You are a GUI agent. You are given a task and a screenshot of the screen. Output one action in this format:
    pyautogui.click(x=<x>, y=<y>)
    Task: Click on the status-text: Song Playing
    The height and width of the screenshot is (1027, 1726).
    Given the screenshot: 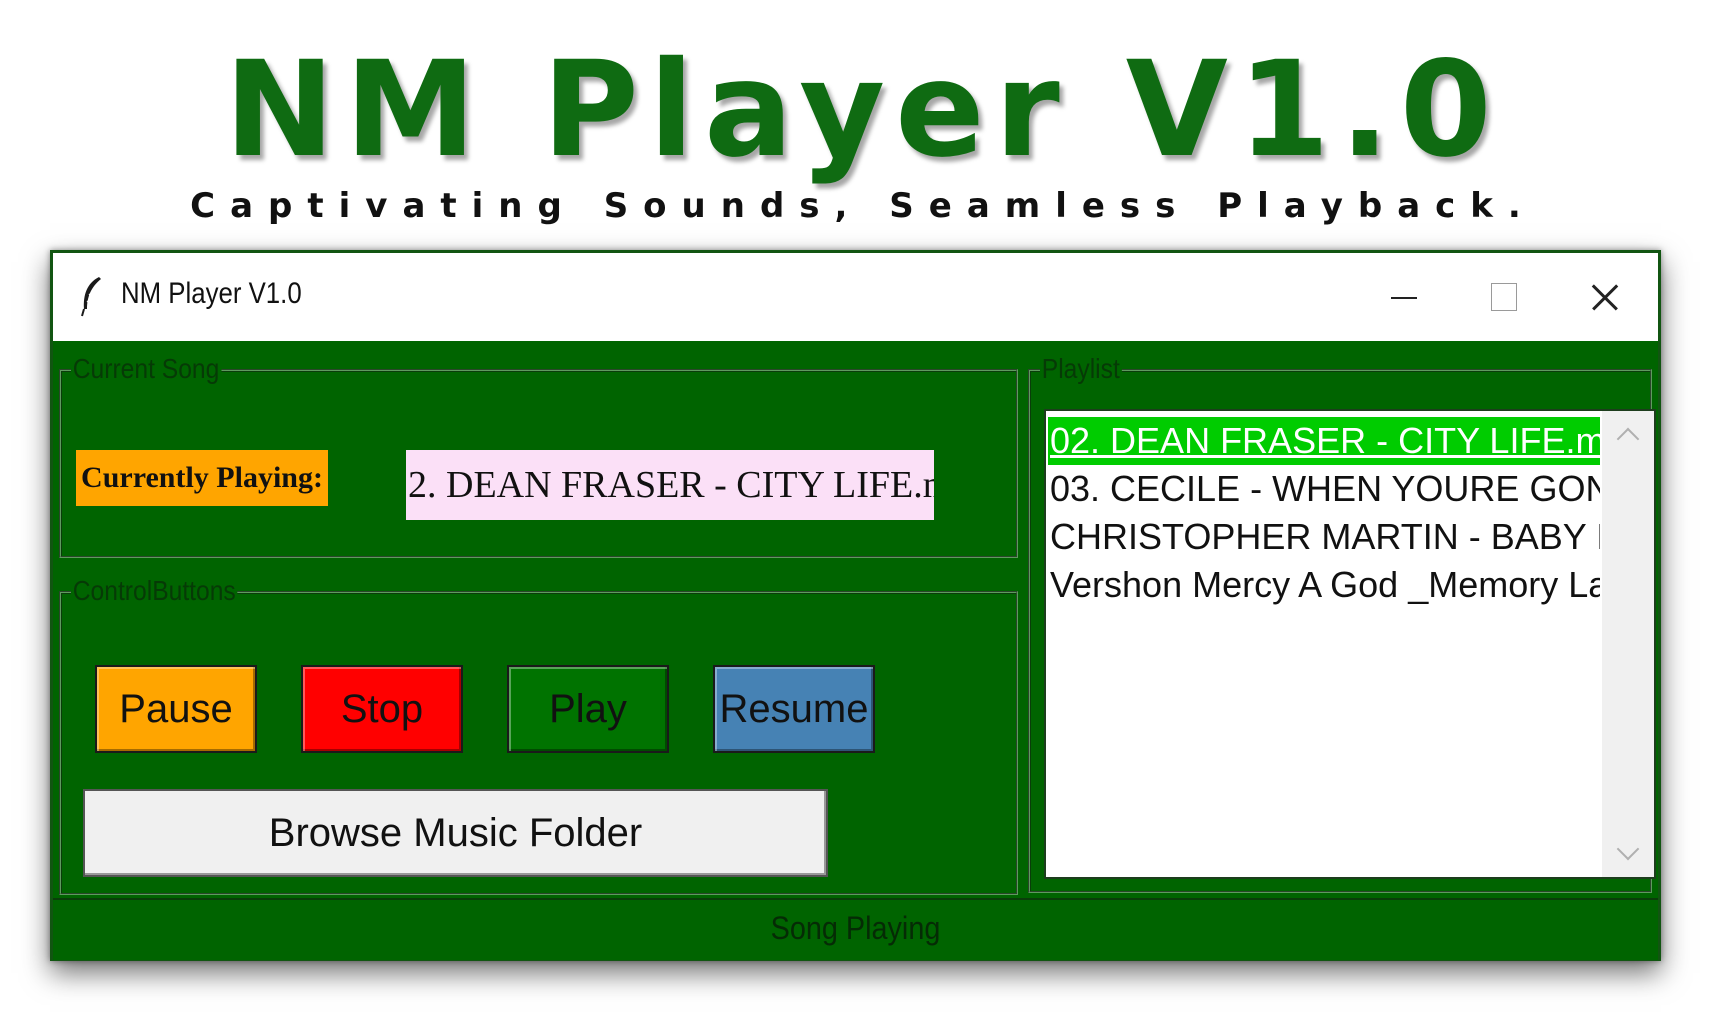 What is the action you would take?
    pyautogui.click(x=855, y=928)
    